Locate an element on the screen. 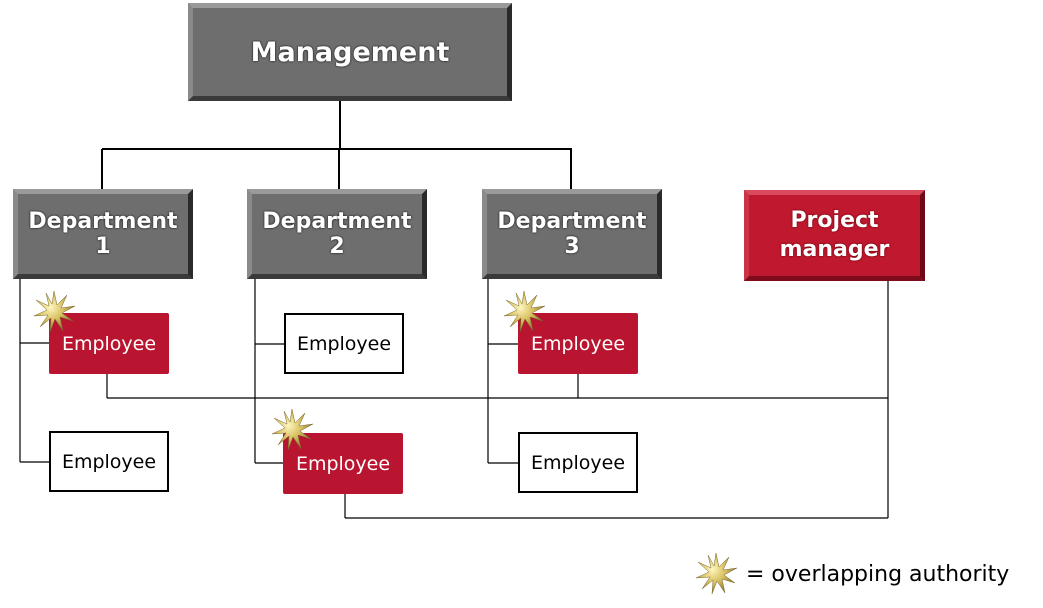 The width and height of the screenshot is (1043, 608). department-3-box: Department 3 is located at coordinates (572, 234).